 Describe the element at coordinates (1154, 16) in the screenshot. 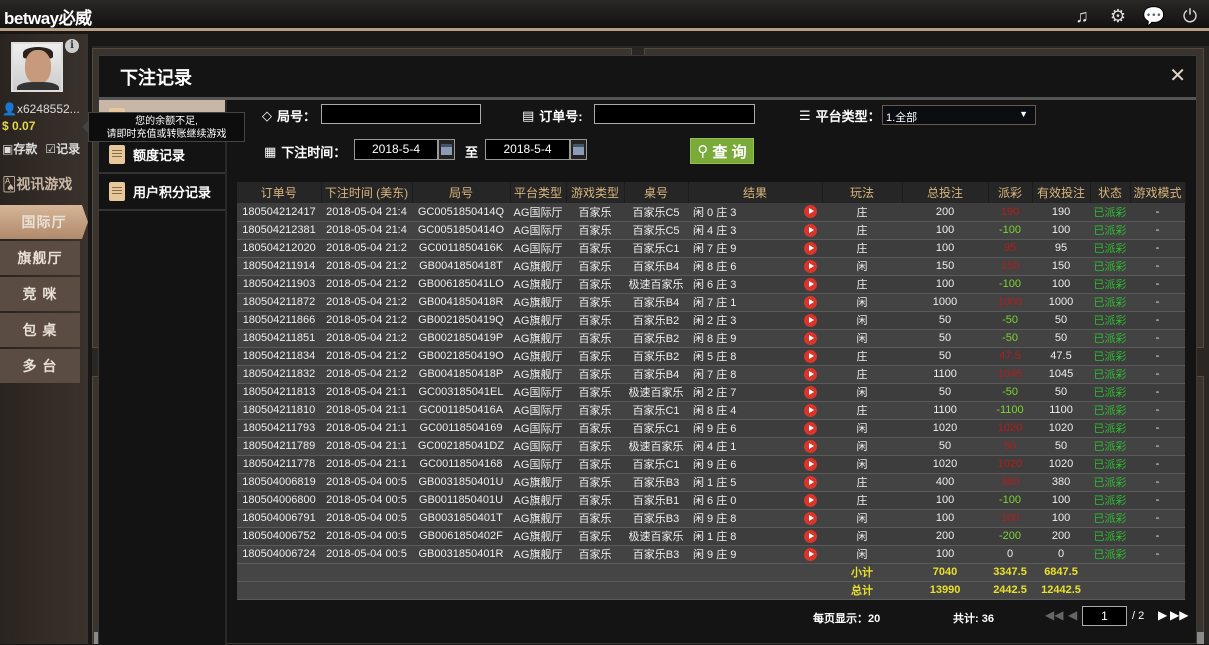

I see `chat-icon: 💬` at that location.